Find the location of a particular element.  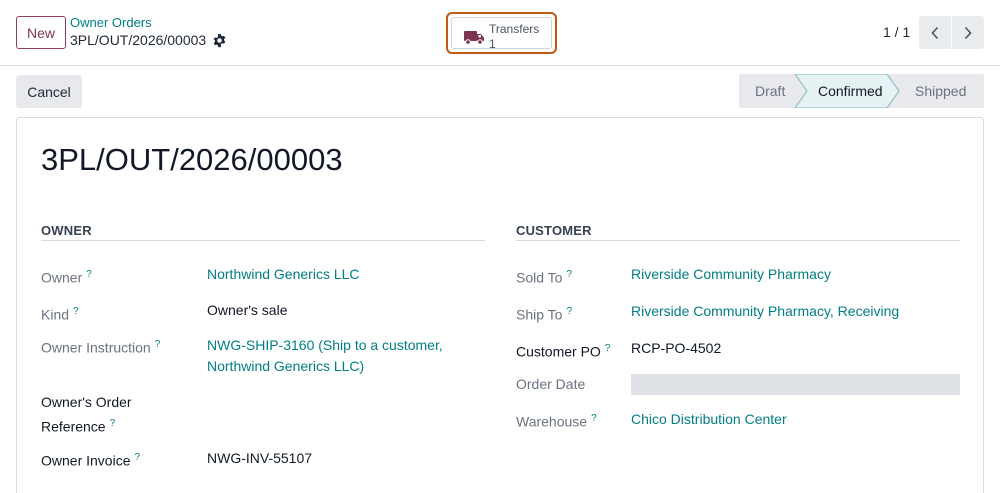

order-date-field-label: Order Date is located at coordinates (551, 384).